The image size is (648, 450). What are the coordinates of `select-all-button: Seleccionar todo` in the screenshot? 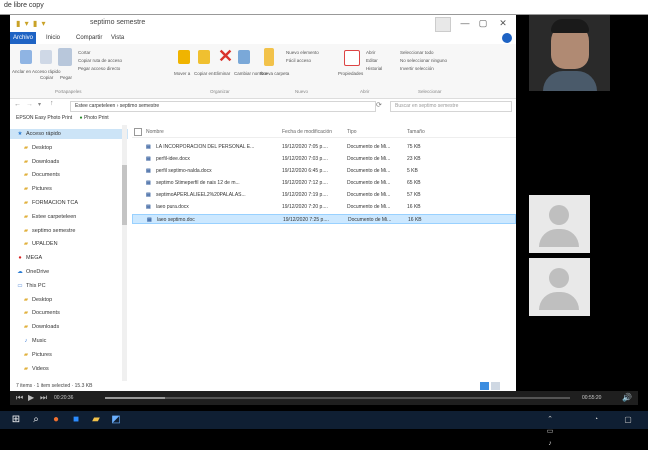 It's located at (417, 52).